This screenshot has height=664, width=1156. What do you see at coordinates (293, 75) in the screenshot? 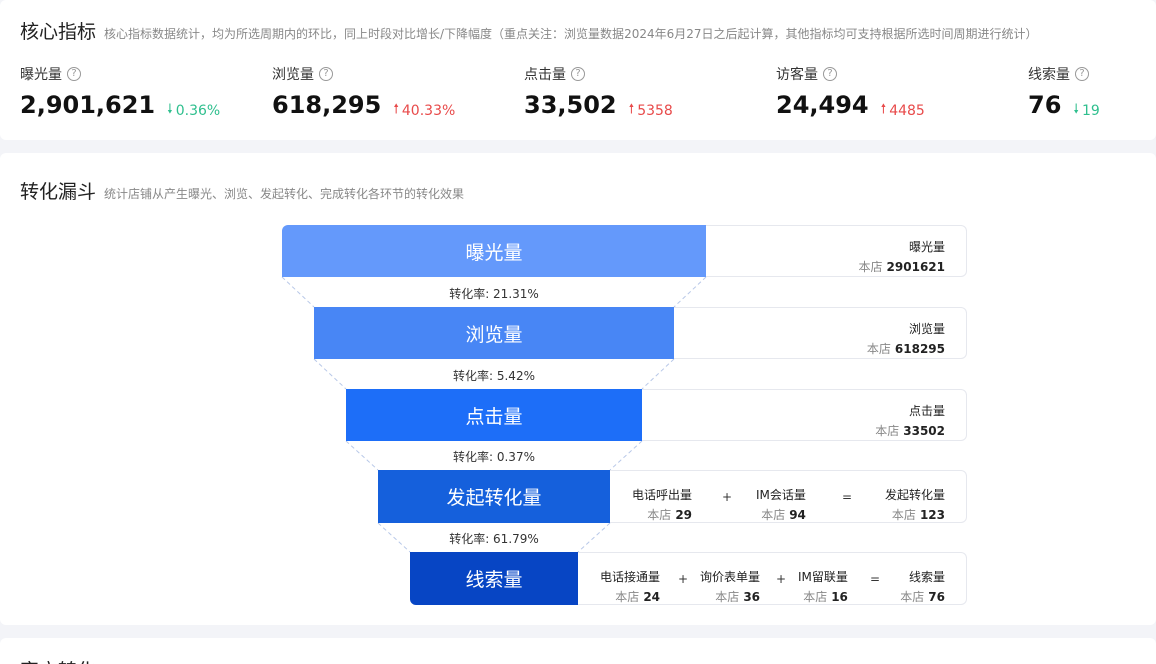
I see `metric-label: 浏览量` at bounding box center [293, 75].